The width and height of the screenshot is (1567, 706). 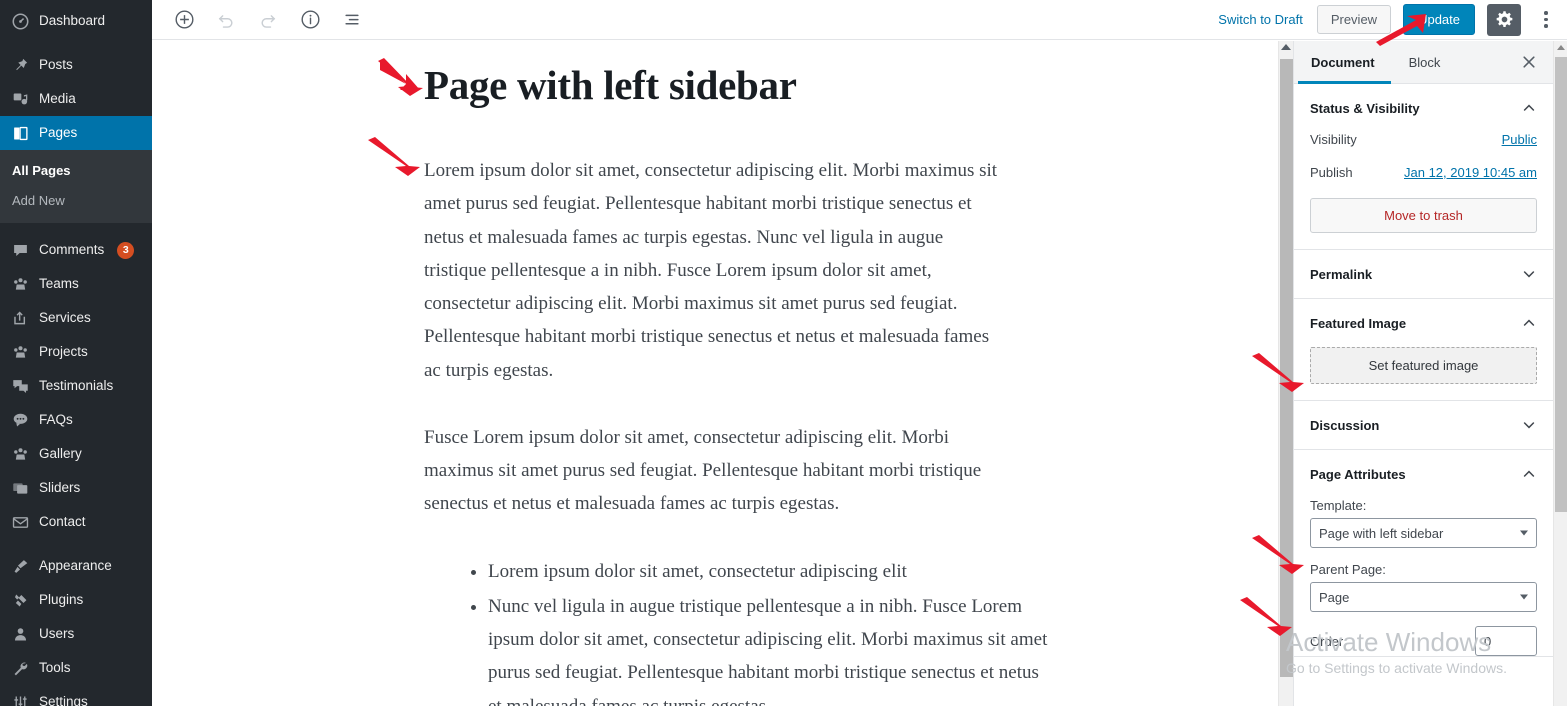 What do you see at coordinates (1423, 474) in the screenshot?
I see `panel-header-page-attributes: Page Attributes` at bounding box center [1423, 474].